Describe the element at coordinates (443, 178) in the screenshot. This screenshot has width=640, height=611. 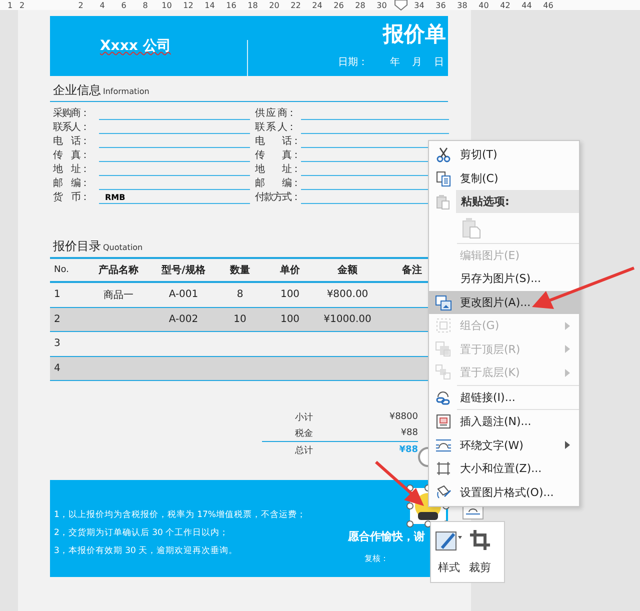
I see `copy-icon` at that location.